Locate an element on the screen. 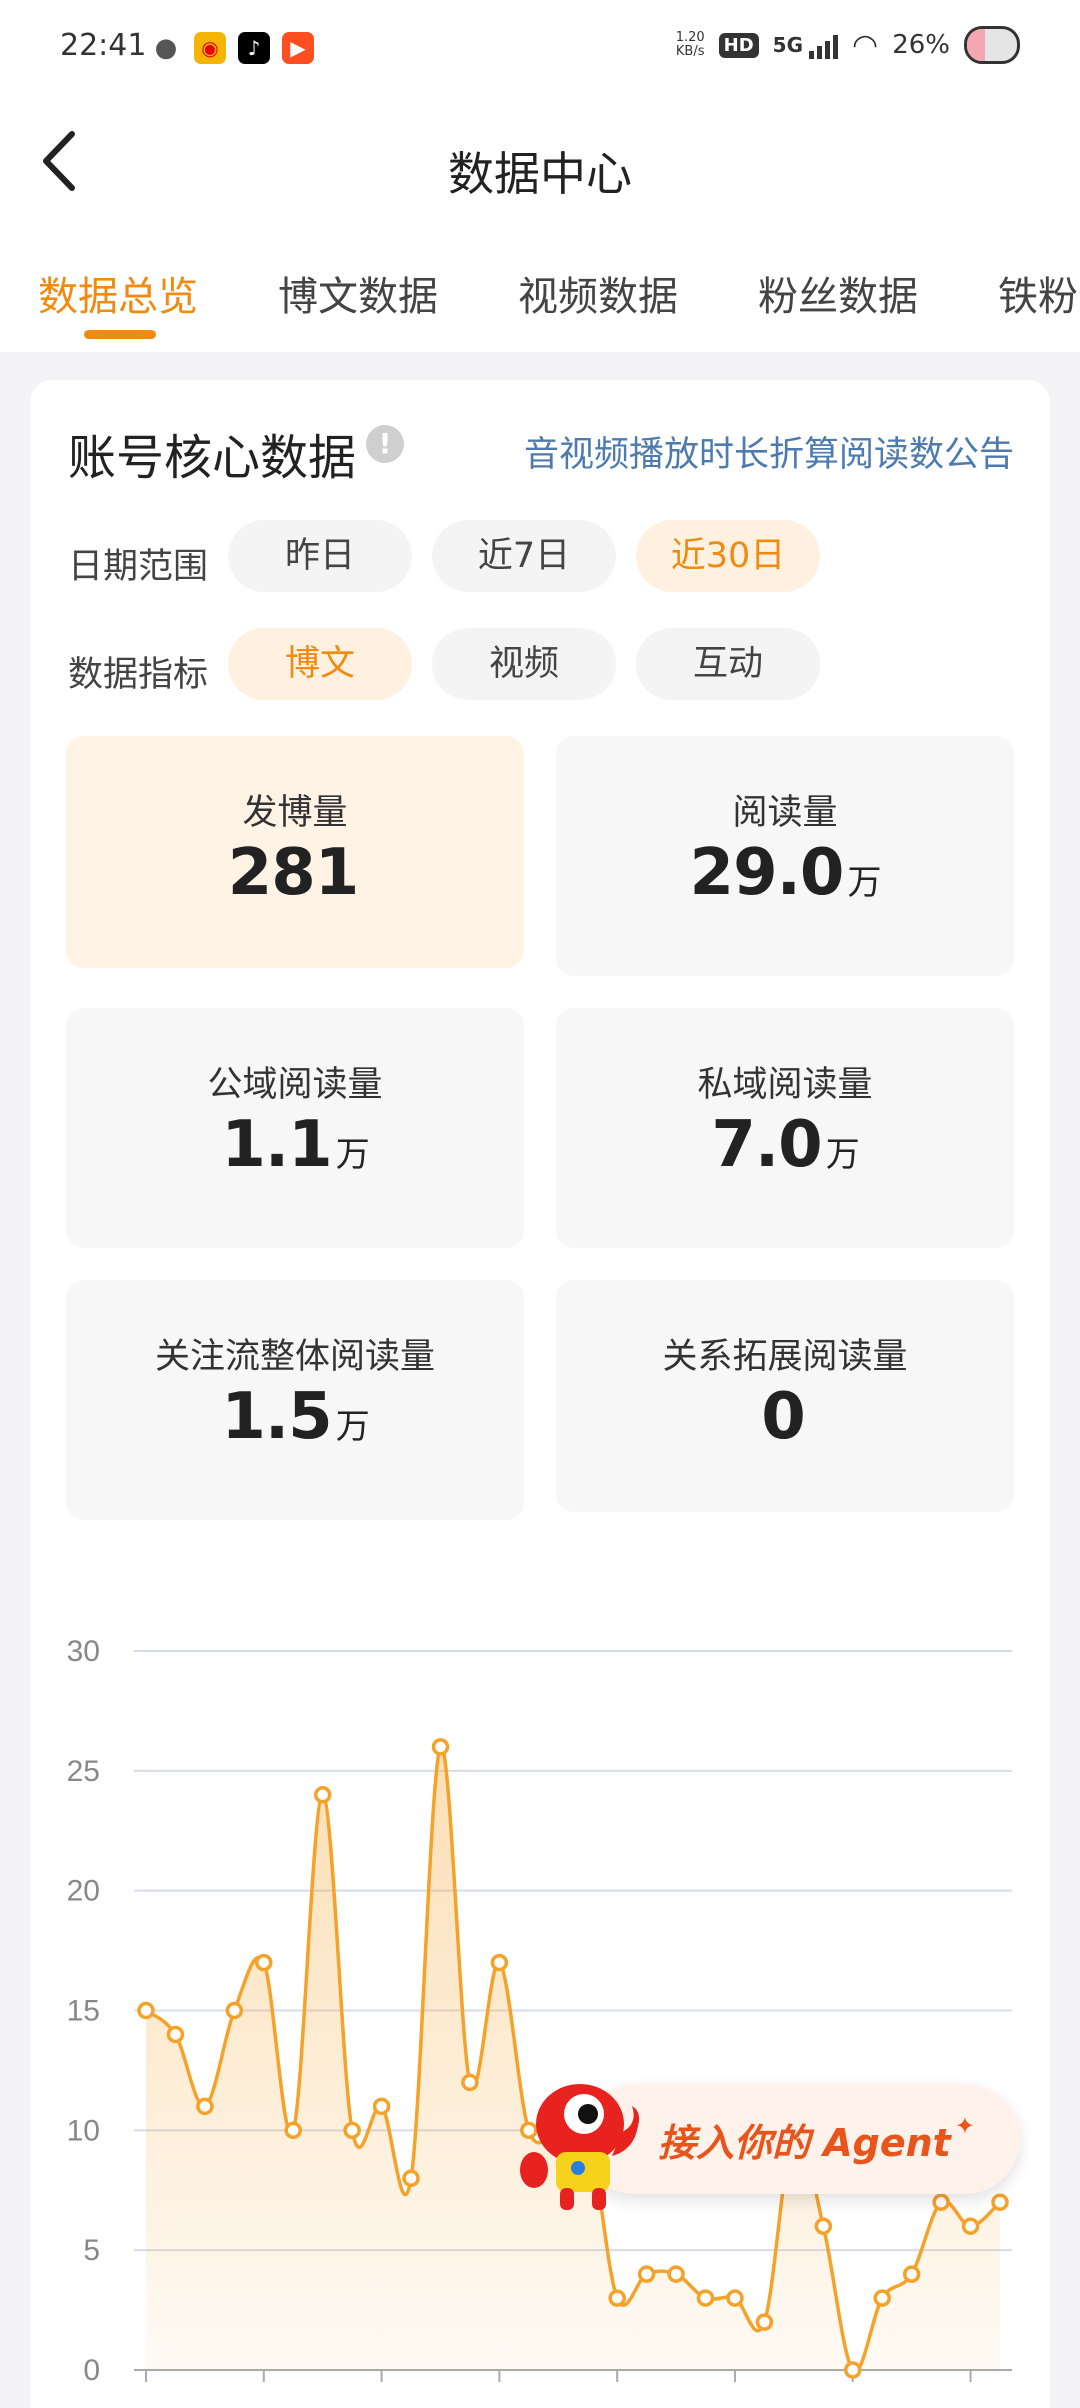 This screenshot has width=1080, height=2408. stat-number: 29.0 is located at coordinates (767, 873).